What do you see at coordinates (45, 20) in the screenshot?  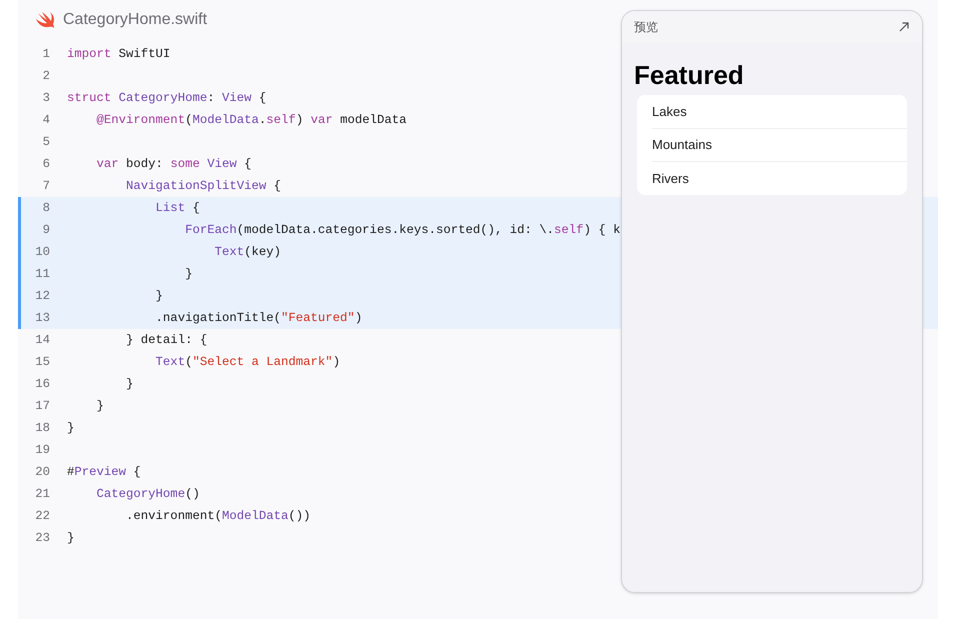 I see `swift-logo-icon` at bounding box center [45, 20].